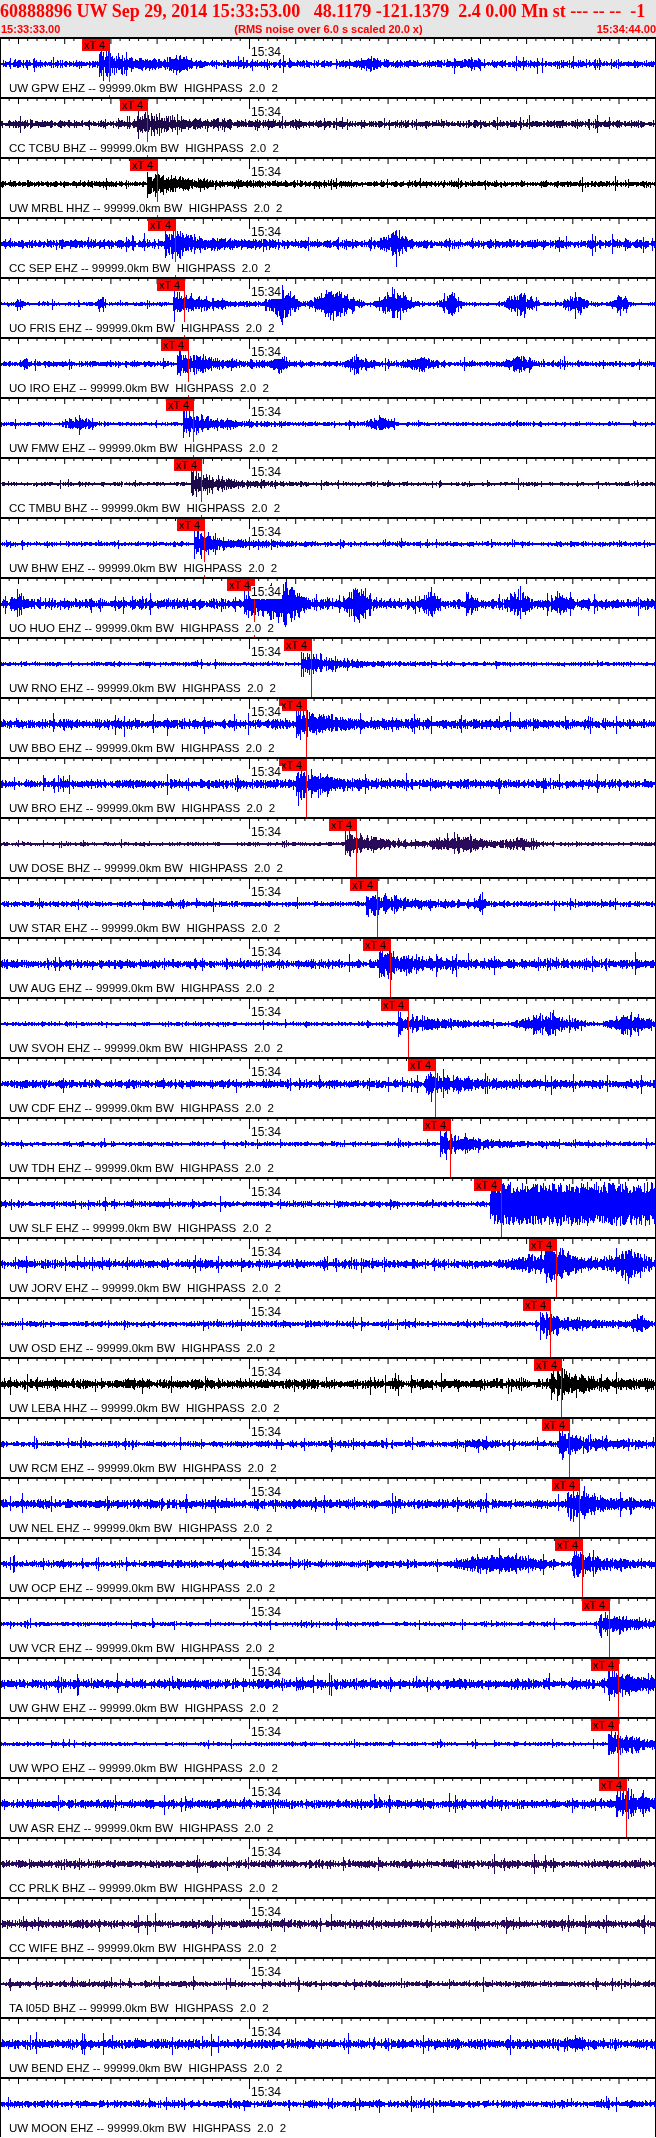  Describe the element at coordinates (140, 268) in the screenshot. I see `station-label: CC SEP EHZ -- 99999.0km BW HIGHPASS 2.0 2` at that location.